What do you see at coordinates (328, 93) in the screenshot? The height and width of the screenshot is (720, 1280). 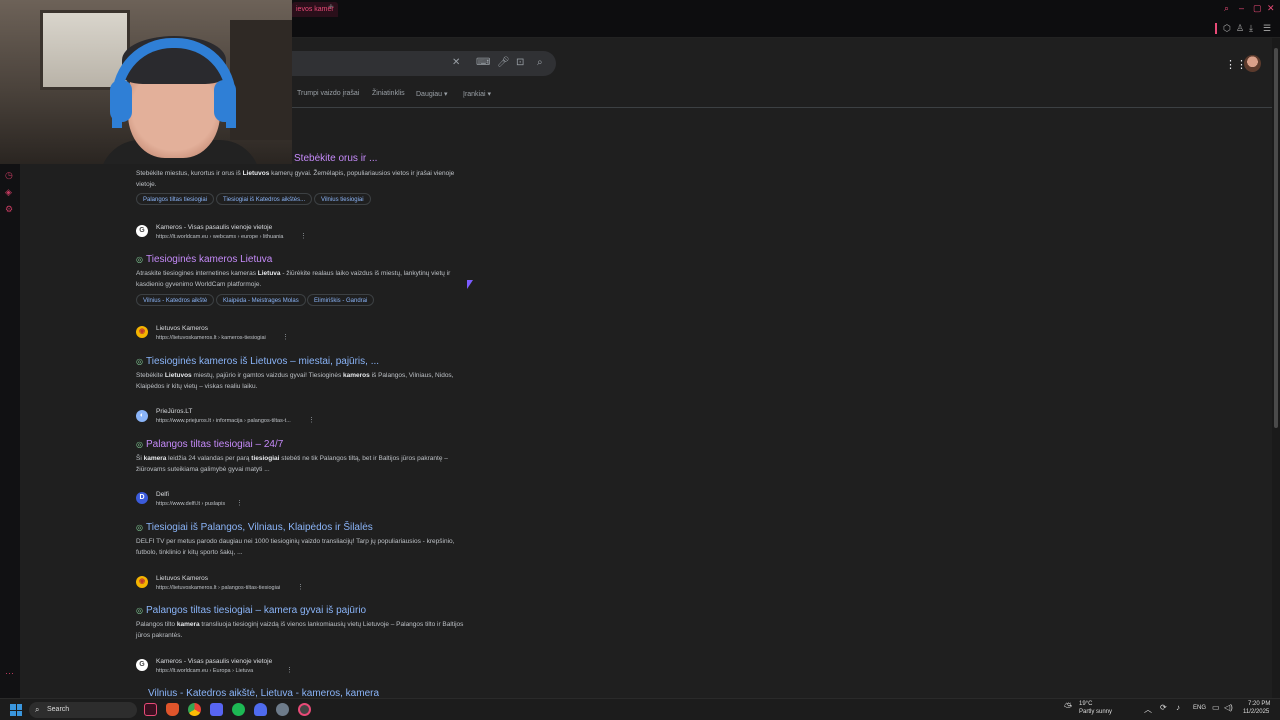 I see `tab-shorts: Trumpi vaizdo įrašai` at bounding box center [328, 93].